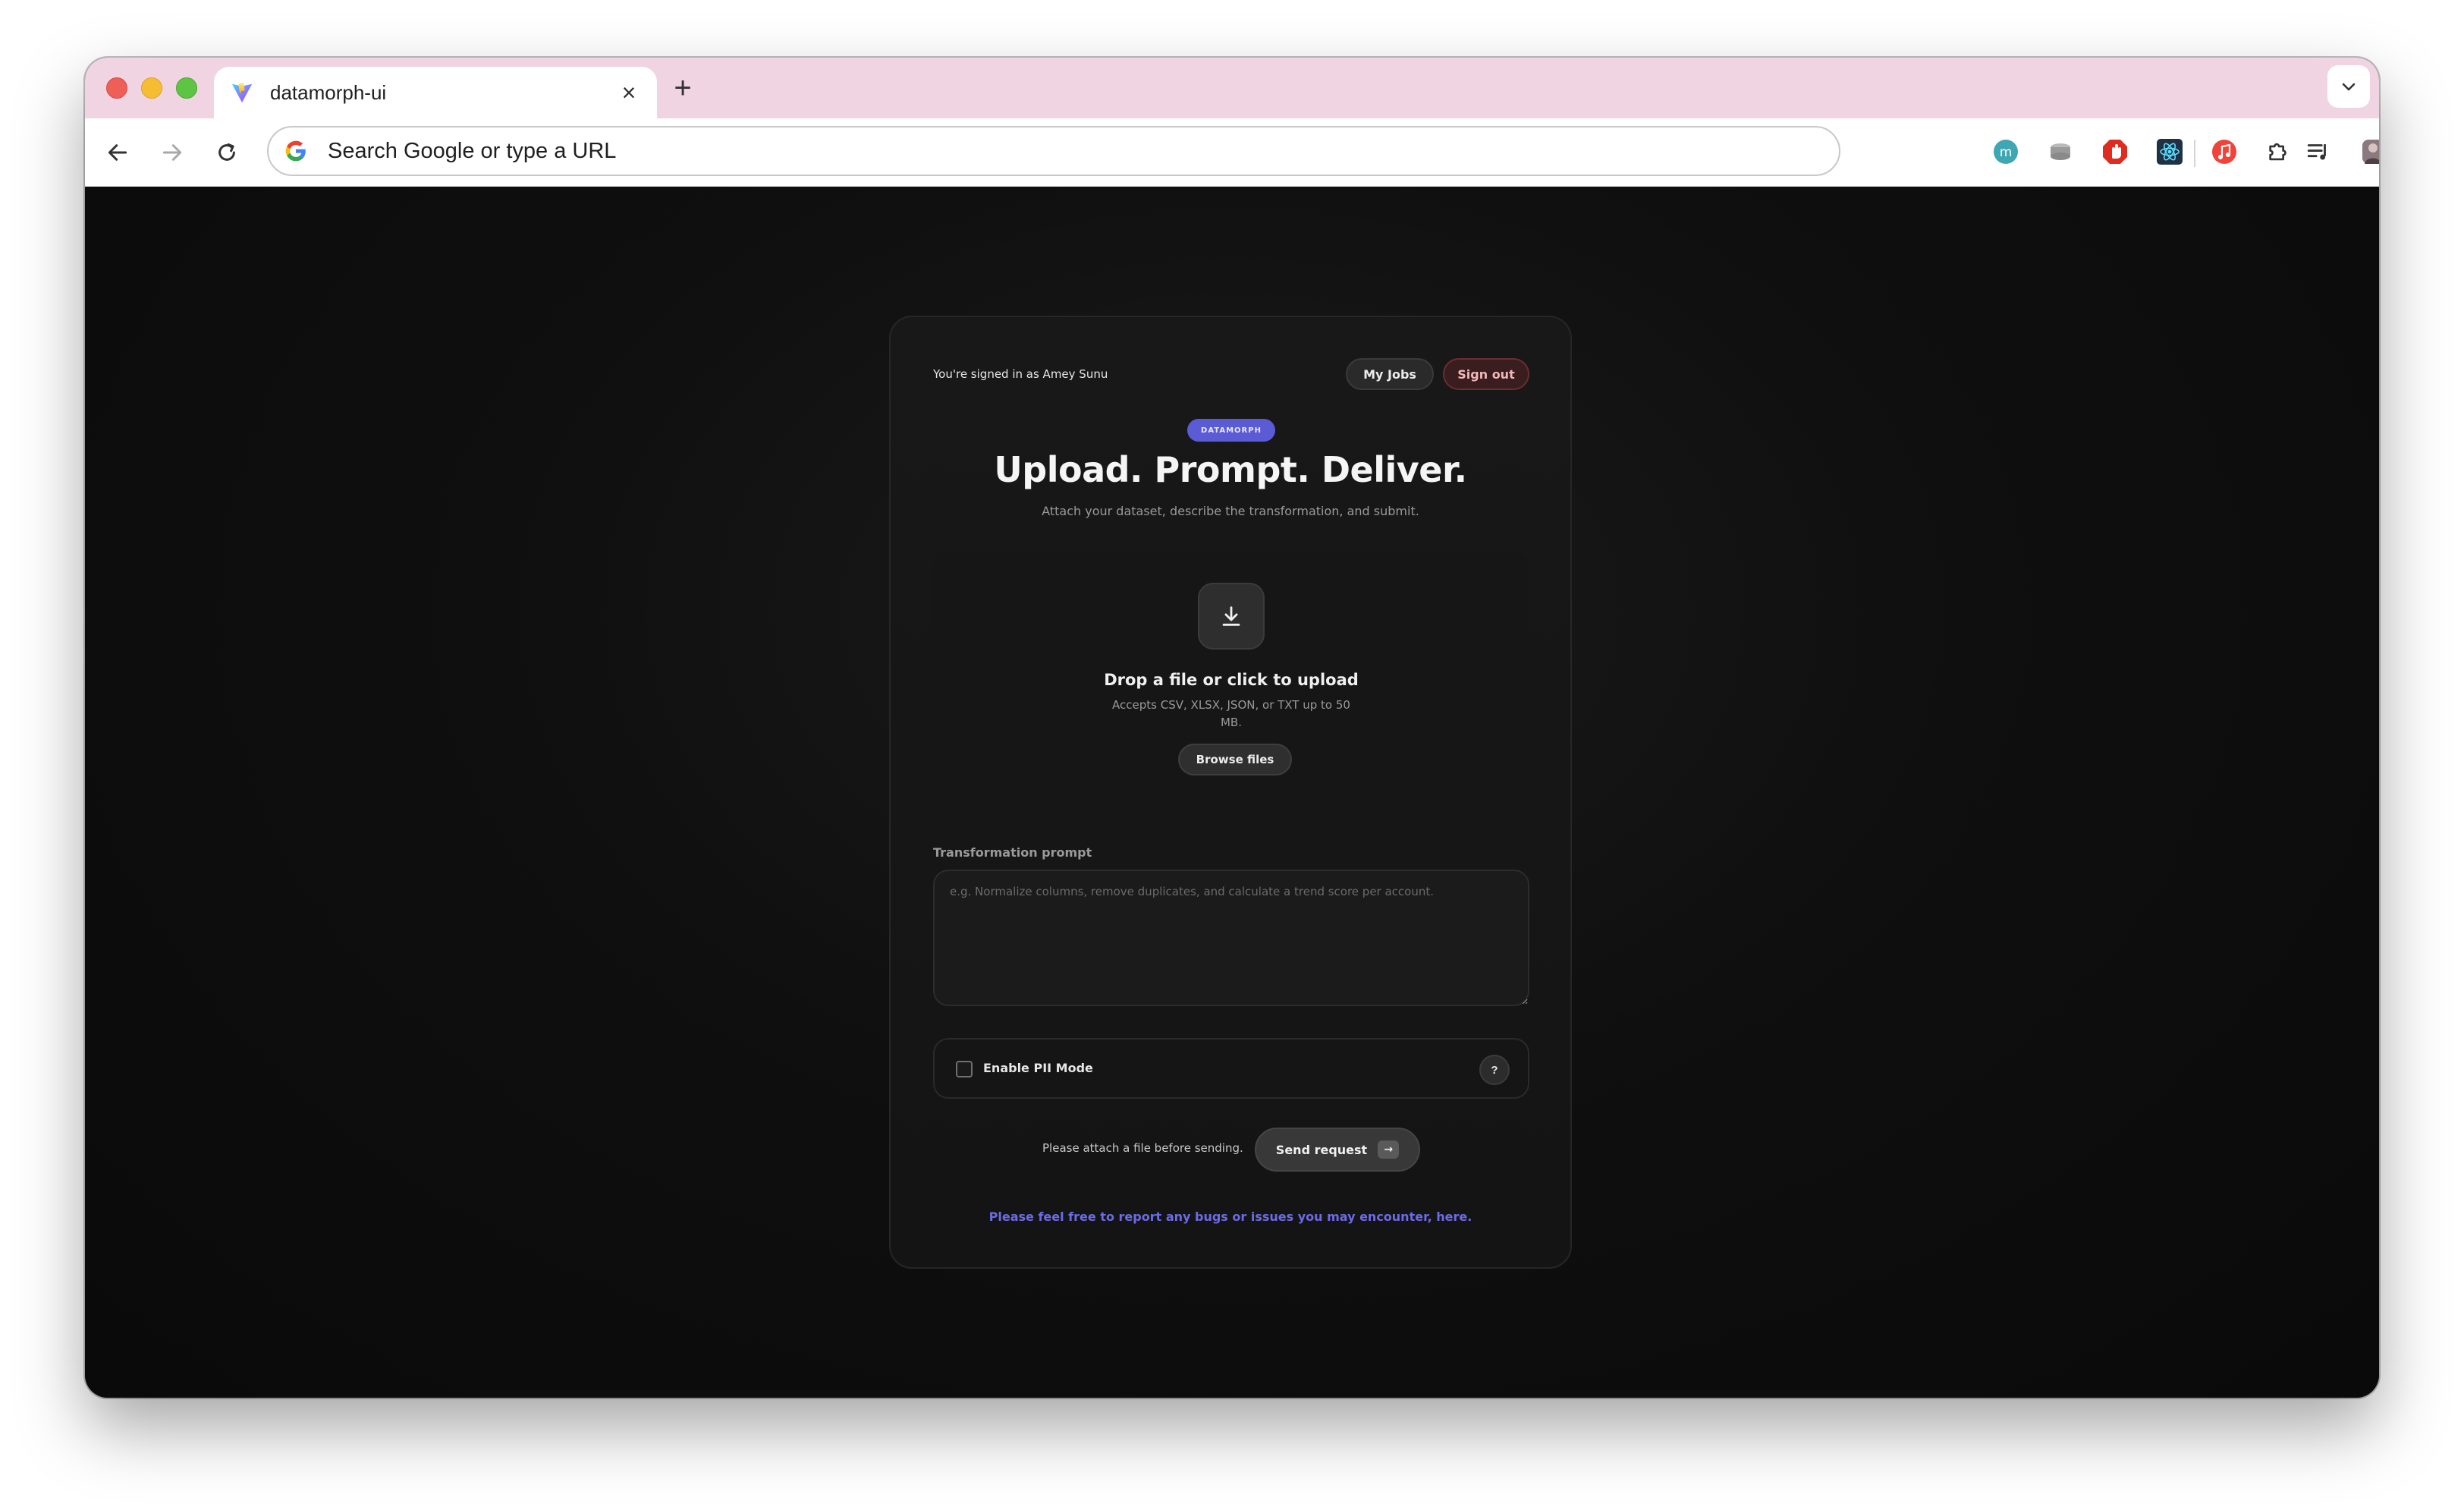 This screenshot has height=1510, width=2464. Describe the element at coordinates (1494, 1070) in the screenshot. I see `pii-help-button: ?` at that location.